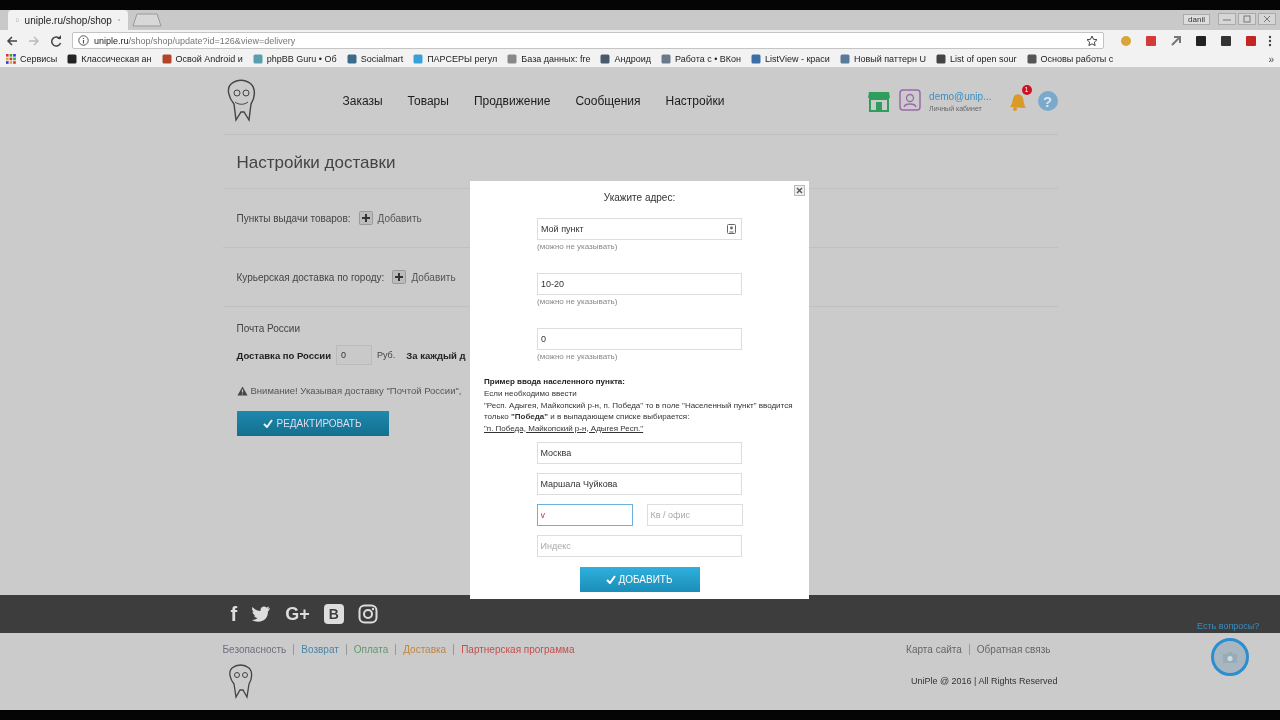  I want to click on nav-link: Товары, so click(428, 101).